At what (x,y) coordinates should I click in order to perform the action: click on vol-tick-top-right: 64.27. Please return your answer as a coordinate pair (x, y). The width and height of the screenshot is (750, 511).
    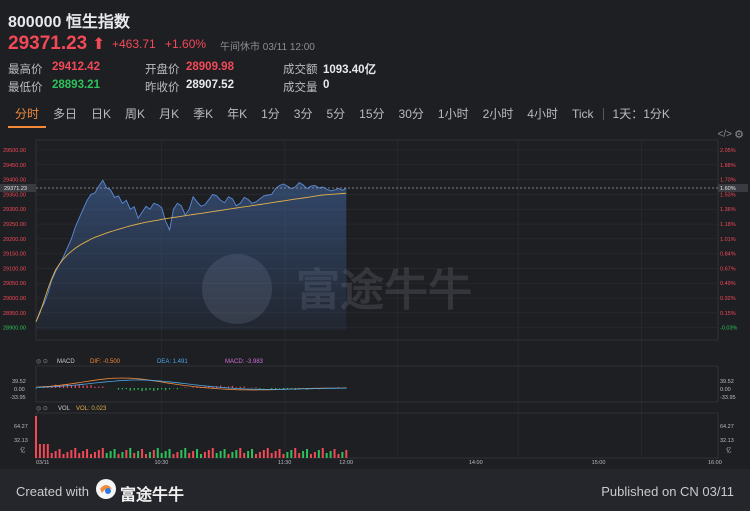
    Looking at the image, I should click on (727, 427).